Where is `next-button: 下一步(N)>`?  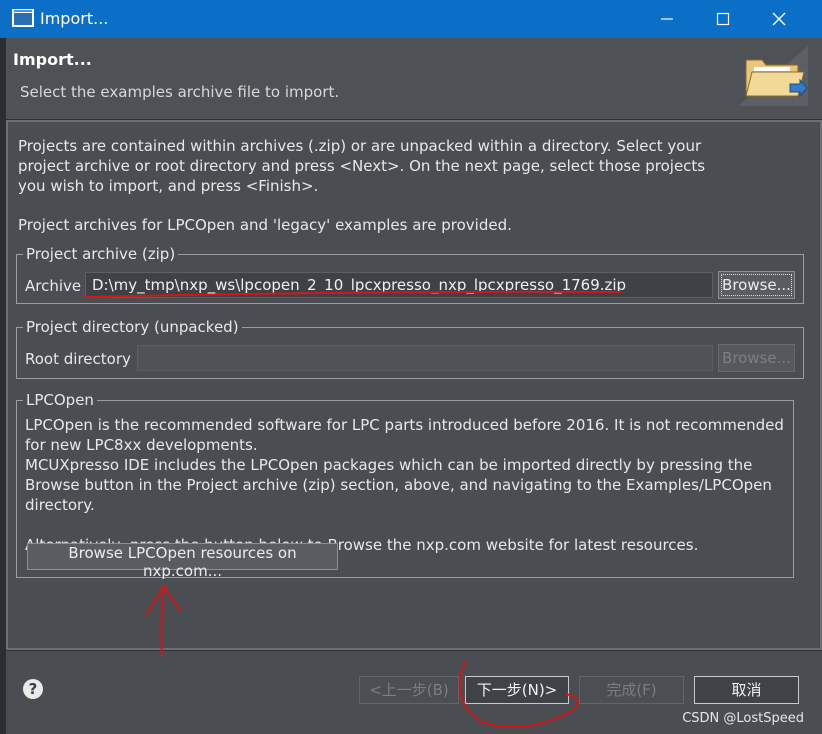
next-button: 下一步(N)> is located at coordinates (517, 690).